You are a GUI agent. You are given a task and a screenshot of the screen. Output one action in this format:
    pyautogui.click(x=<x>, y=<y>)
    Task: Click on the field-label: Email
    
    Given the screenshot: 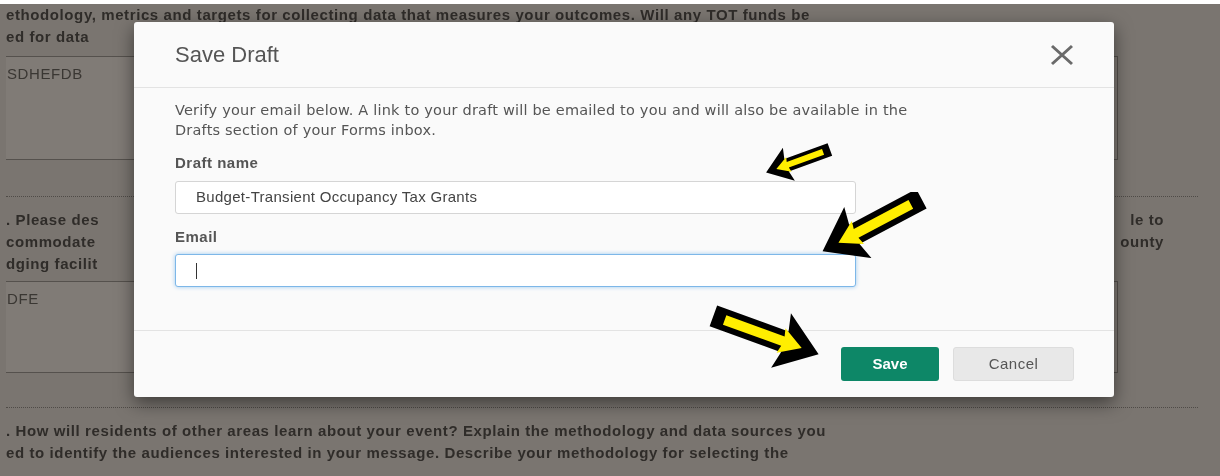 What is the action you would take?
    pyautogui.click(x=196, y=236)
    